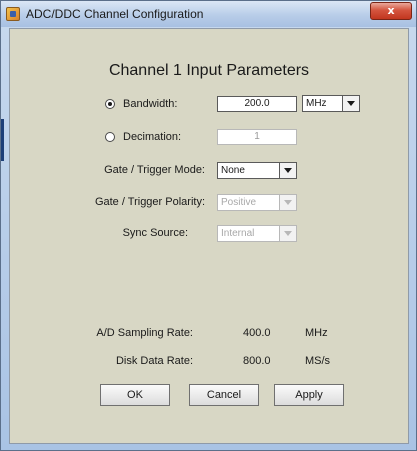 The image size is (417, 451). Describe the element at coordinates (224, 395) in the screenshot. I see `cancel-button: Cancel` at that location.